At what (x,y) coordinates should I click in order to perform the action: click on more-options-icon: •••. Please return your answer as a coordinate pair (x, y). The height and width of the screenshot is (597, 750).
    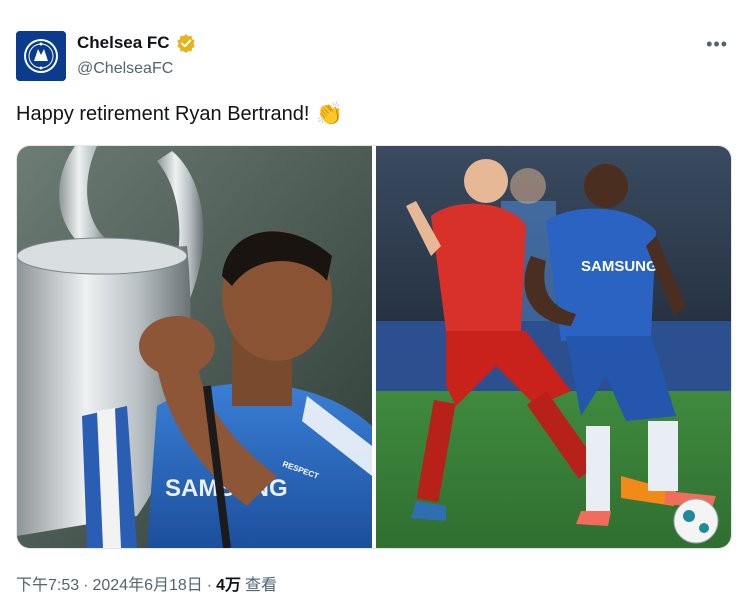
    Looking at the image, I should click on (717, 44).